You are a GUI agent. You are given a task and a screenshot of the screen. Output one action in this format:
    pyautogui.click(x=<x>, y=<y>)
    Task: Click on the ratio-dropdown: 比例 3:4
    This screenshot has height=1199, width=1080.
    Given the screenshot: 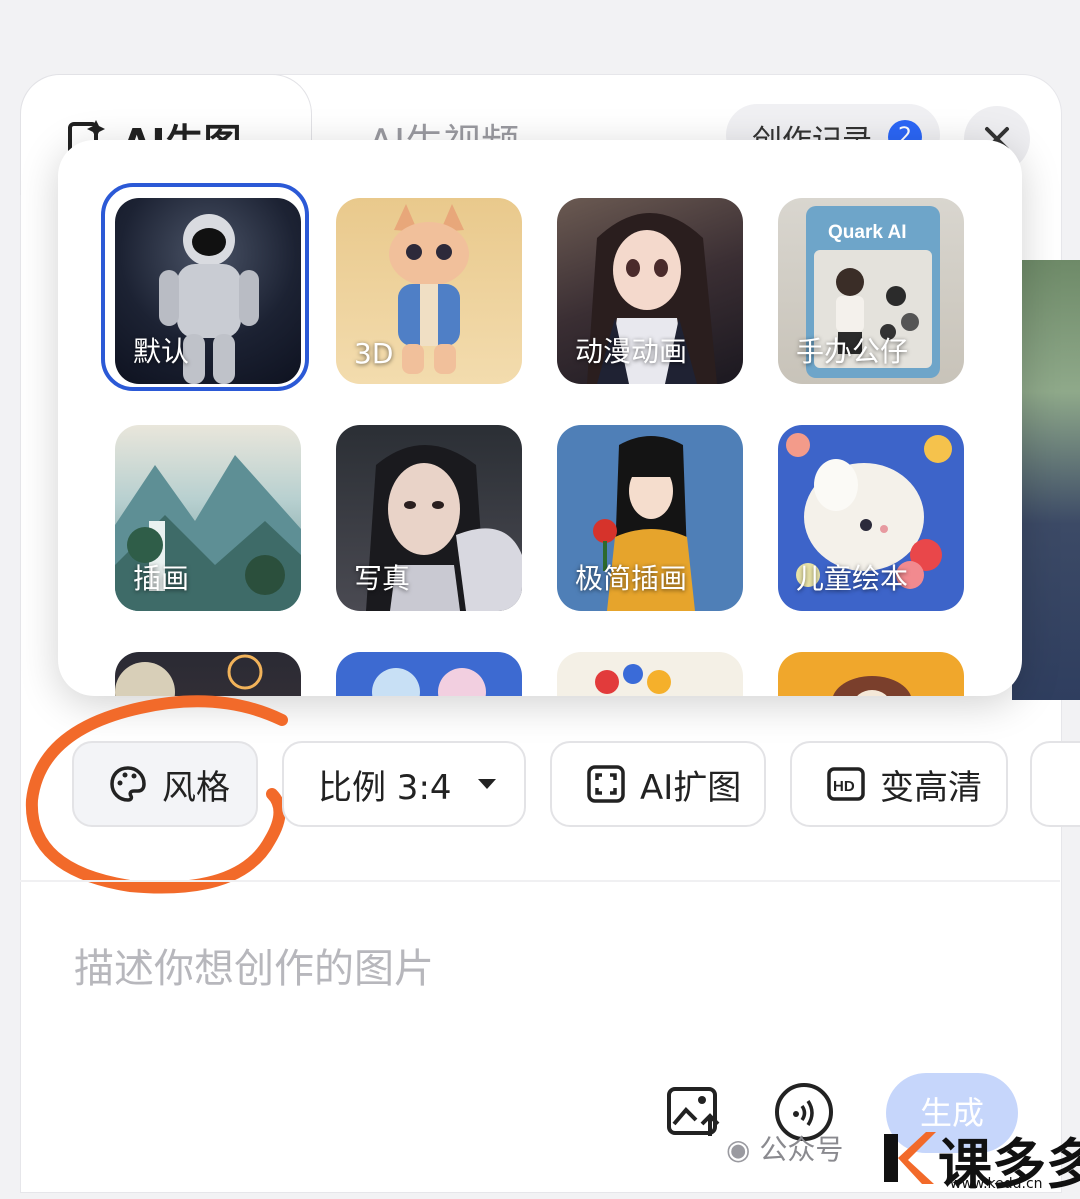 What is the action you would take?
    pyautogui.click(x=404, y=784)
    